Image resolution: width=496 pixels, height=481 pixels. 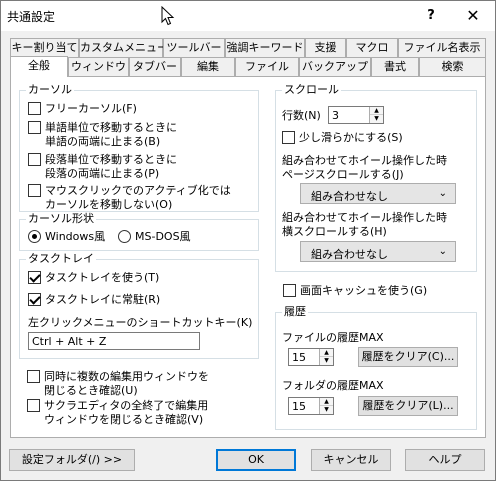 What do you see at coordinates (126, 405) in the screenshot?
I see `exit-close-label-1: サクラエディタの全終了で編集用` at bounding box center [126, 405].